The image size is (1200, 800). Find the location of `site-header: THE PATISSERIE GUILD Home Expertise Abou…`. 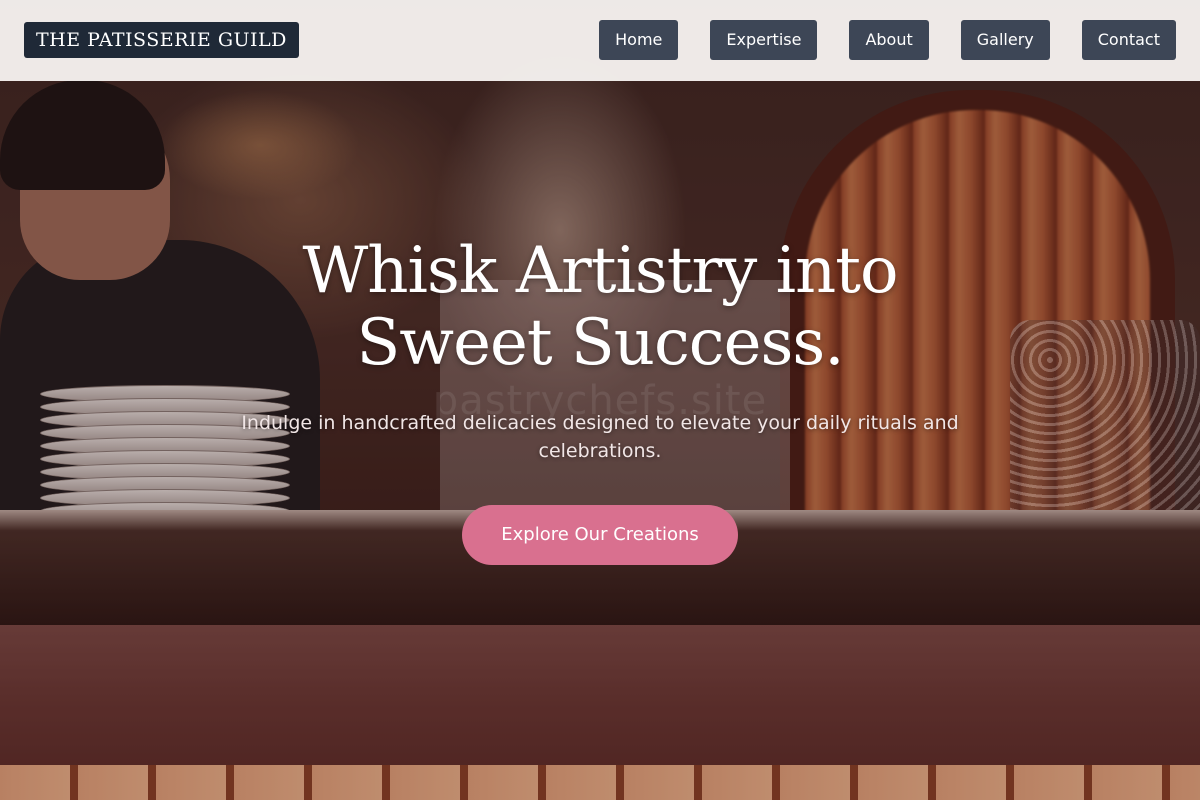

site-header: THE PATISSERIE GUILD Home Expertise Abou… is located at coordinates (600, 40).